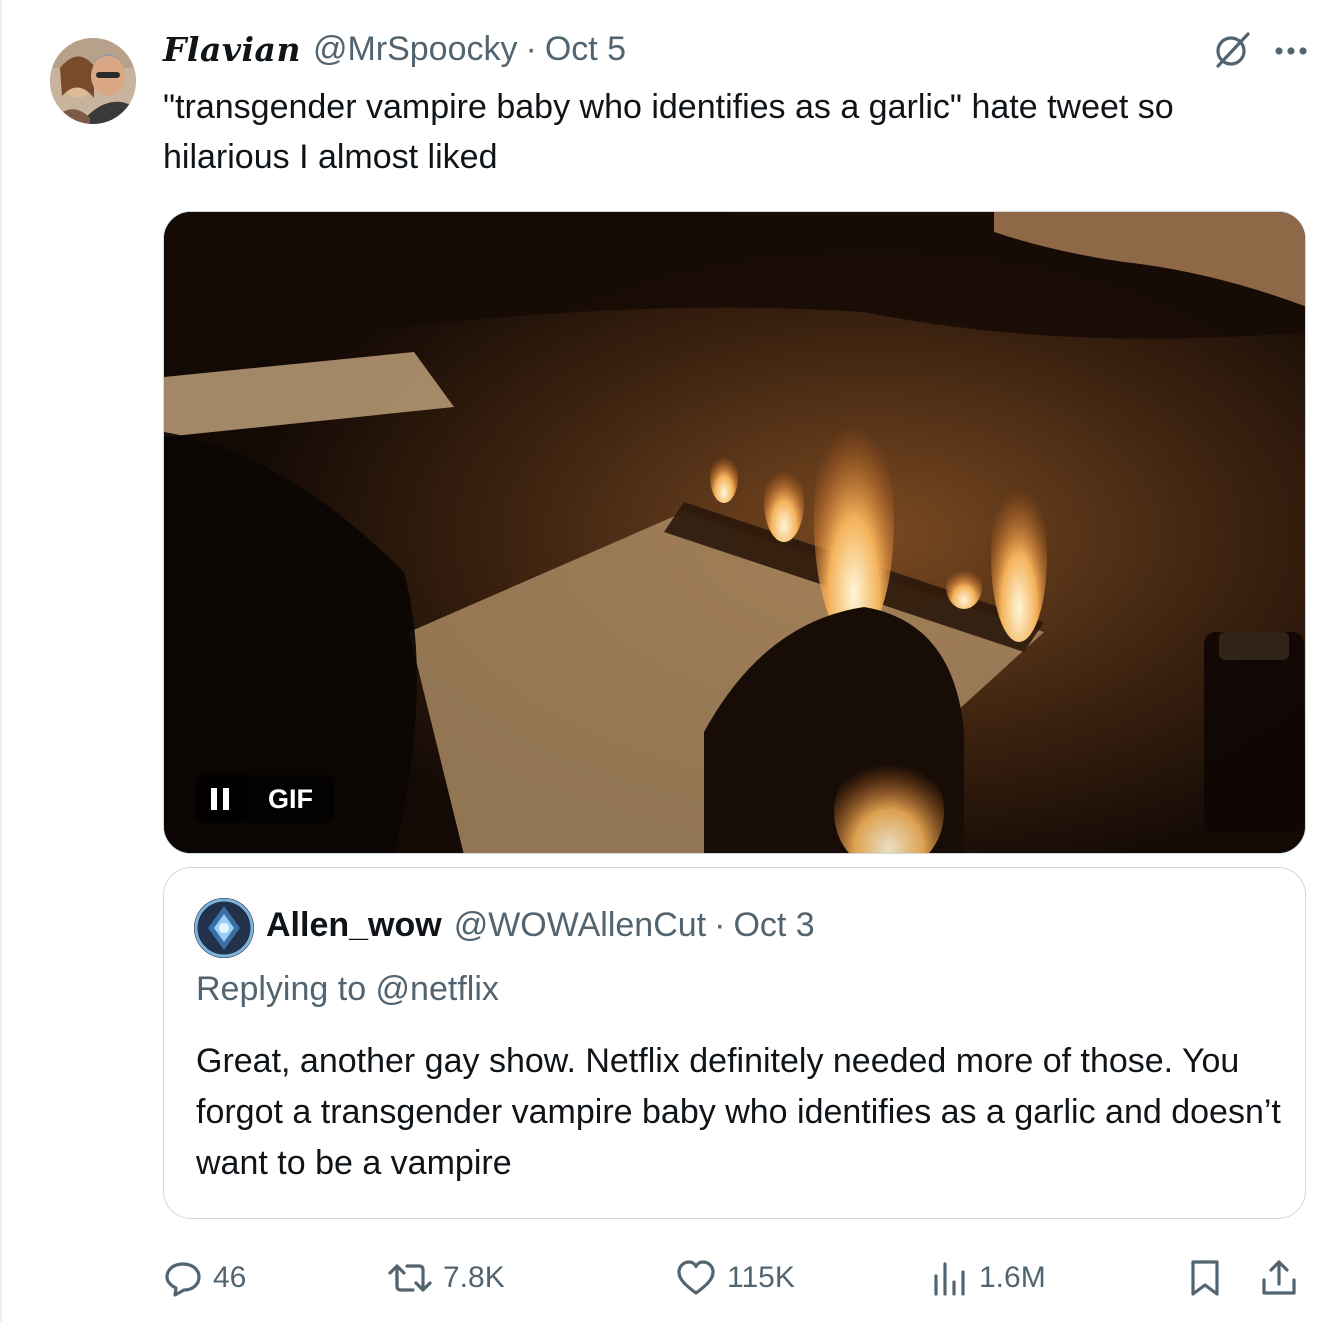 The height and width of the screenshot is (1322, 1336). I want to click on heart-icon, so click(696, 1277).